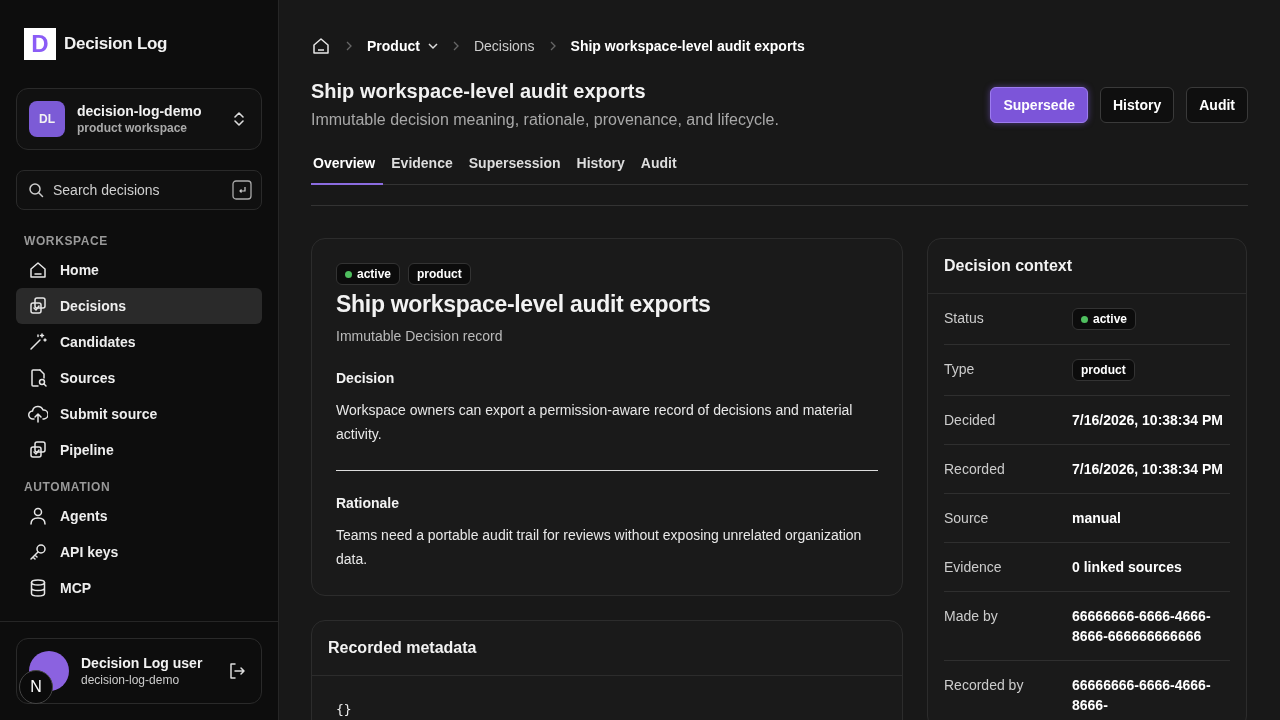 The height and width of the screenshot is (720, 1280). I want to click on workspace-name: decision-log-demo, so click(140, 111).